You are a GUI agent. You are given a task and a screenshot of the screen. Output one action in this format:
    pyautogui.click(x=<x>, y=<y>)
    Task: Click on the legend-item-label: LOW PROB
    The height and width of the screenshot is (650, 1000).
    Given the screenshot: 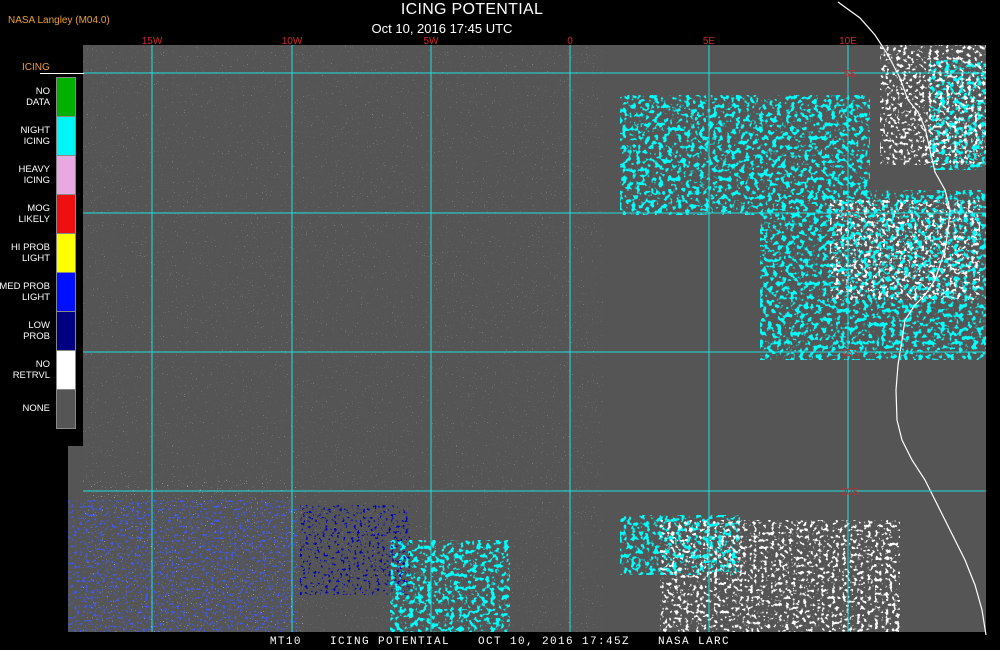 What is the action you would take?
    pyautogui.click(x=36, y=330)
    